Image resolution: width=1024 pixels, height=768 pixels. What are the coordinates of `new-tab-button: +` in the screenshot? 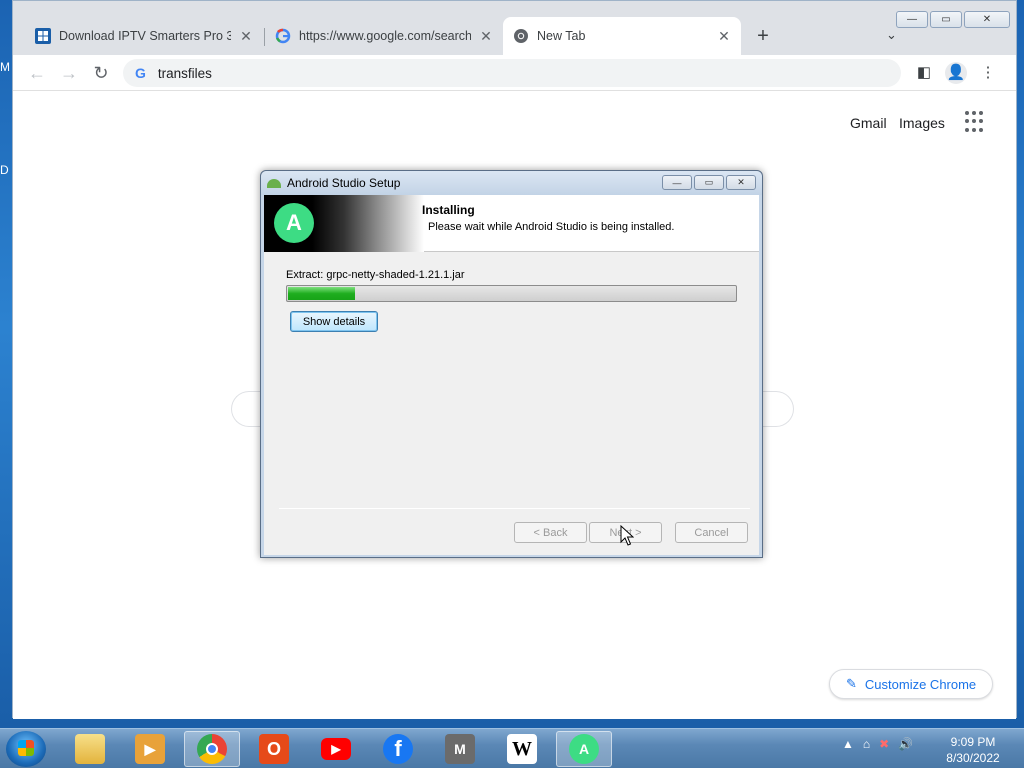 It's located at (763, 36).